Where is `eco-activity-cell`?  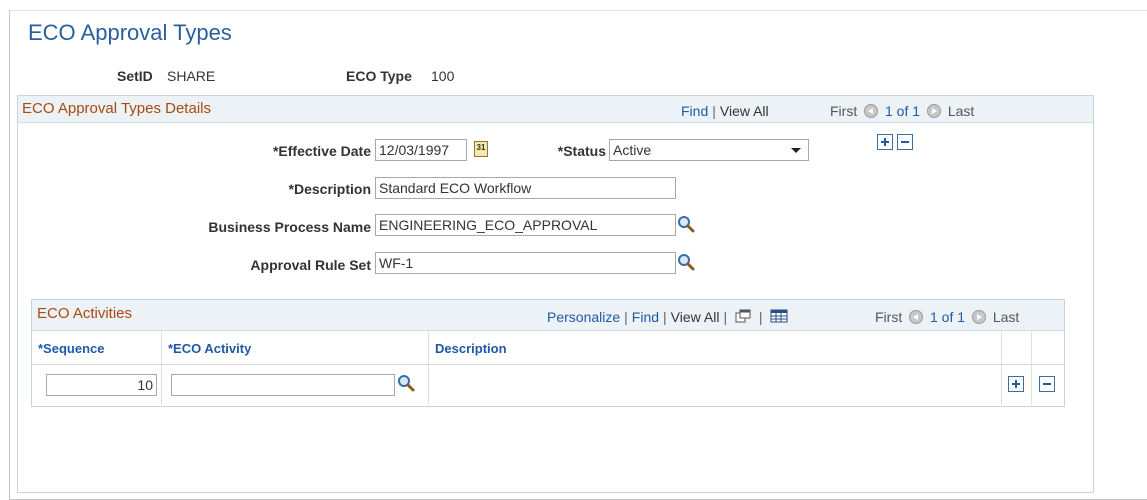 eco-activity-cell is located at coordinates (295, 385).